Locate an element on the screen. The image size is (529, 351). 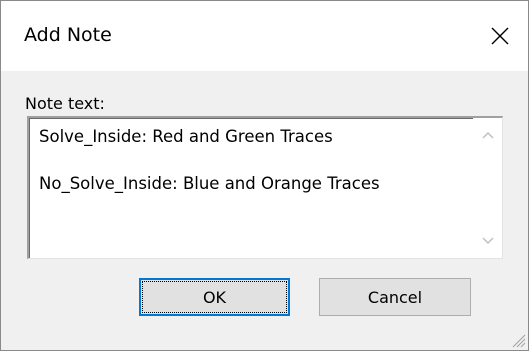
note-line-1: Solve_Inside: Red and Green Traces is located at coordinates (186, 136).